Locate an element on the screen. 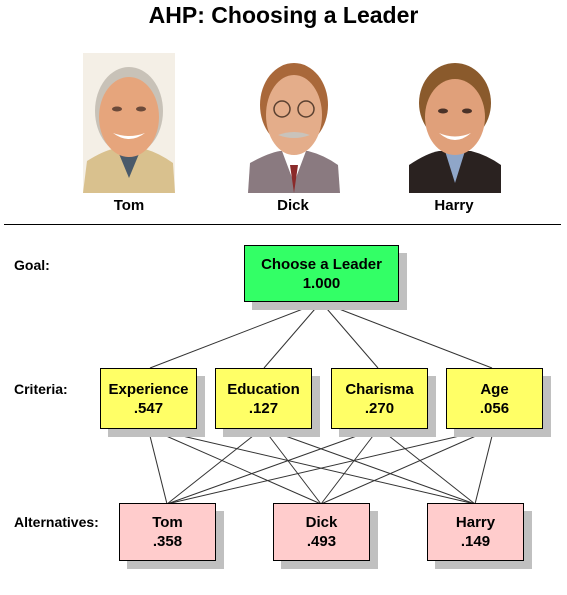  link-experience-harry is located at coordinates (311, 466).